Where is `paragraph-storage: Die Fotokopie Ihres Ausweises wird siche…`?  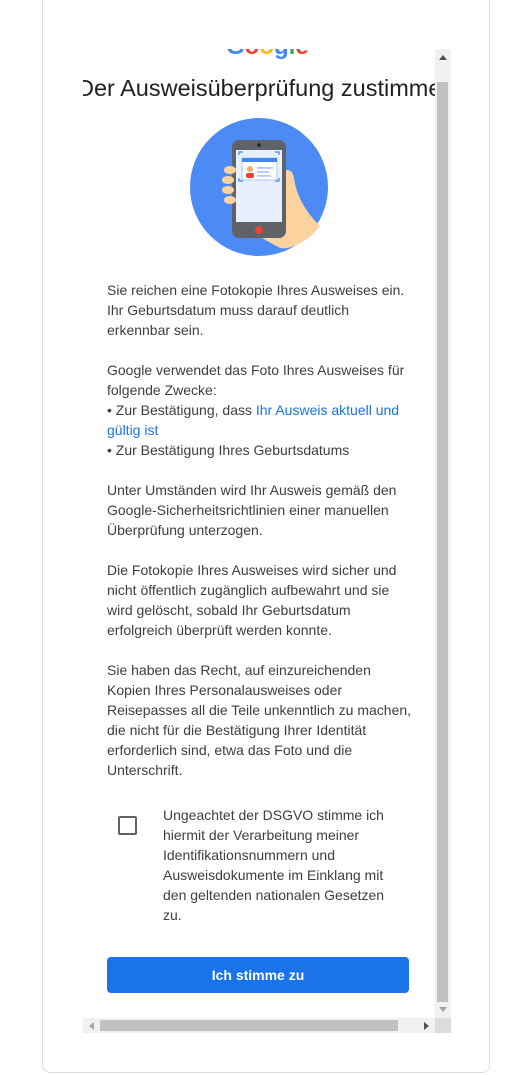 paragraph-storage: Die Fotokopie Ihres Ausweises wird siche… is located at coordinates (252, 600).